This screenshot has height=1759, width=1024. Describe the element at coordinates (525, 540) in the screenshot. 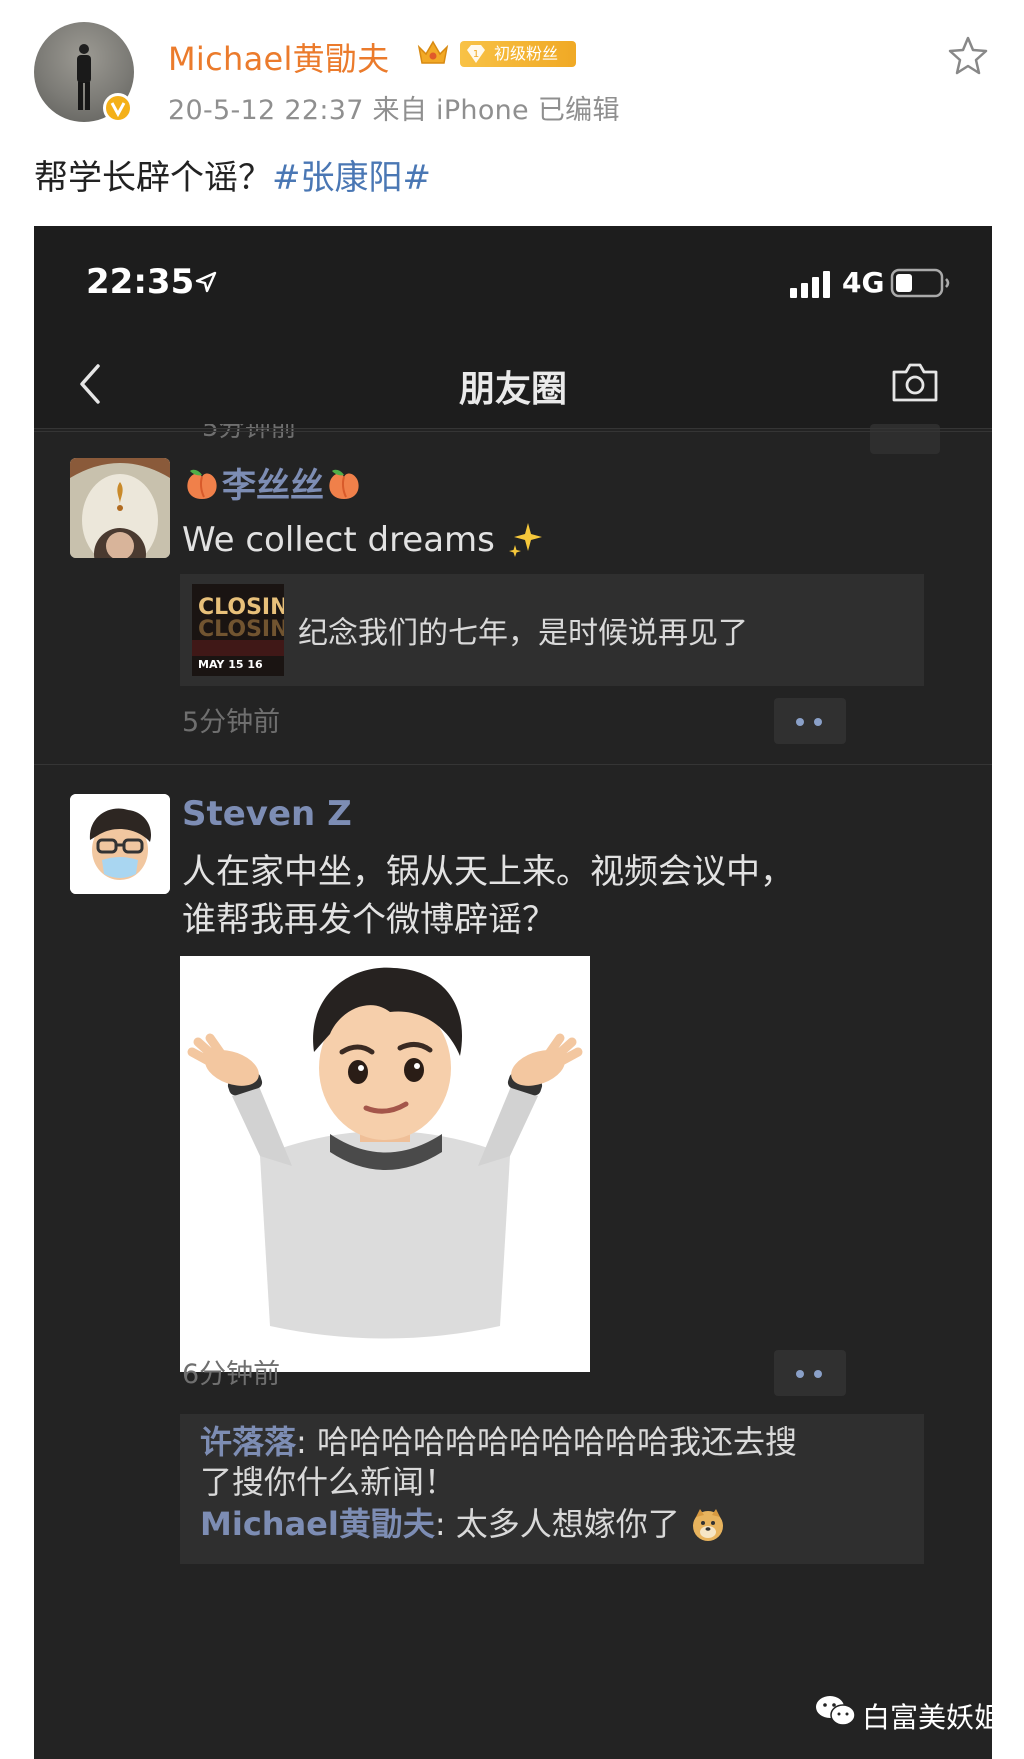

I see `sparkles-emoji-icon` at that location.